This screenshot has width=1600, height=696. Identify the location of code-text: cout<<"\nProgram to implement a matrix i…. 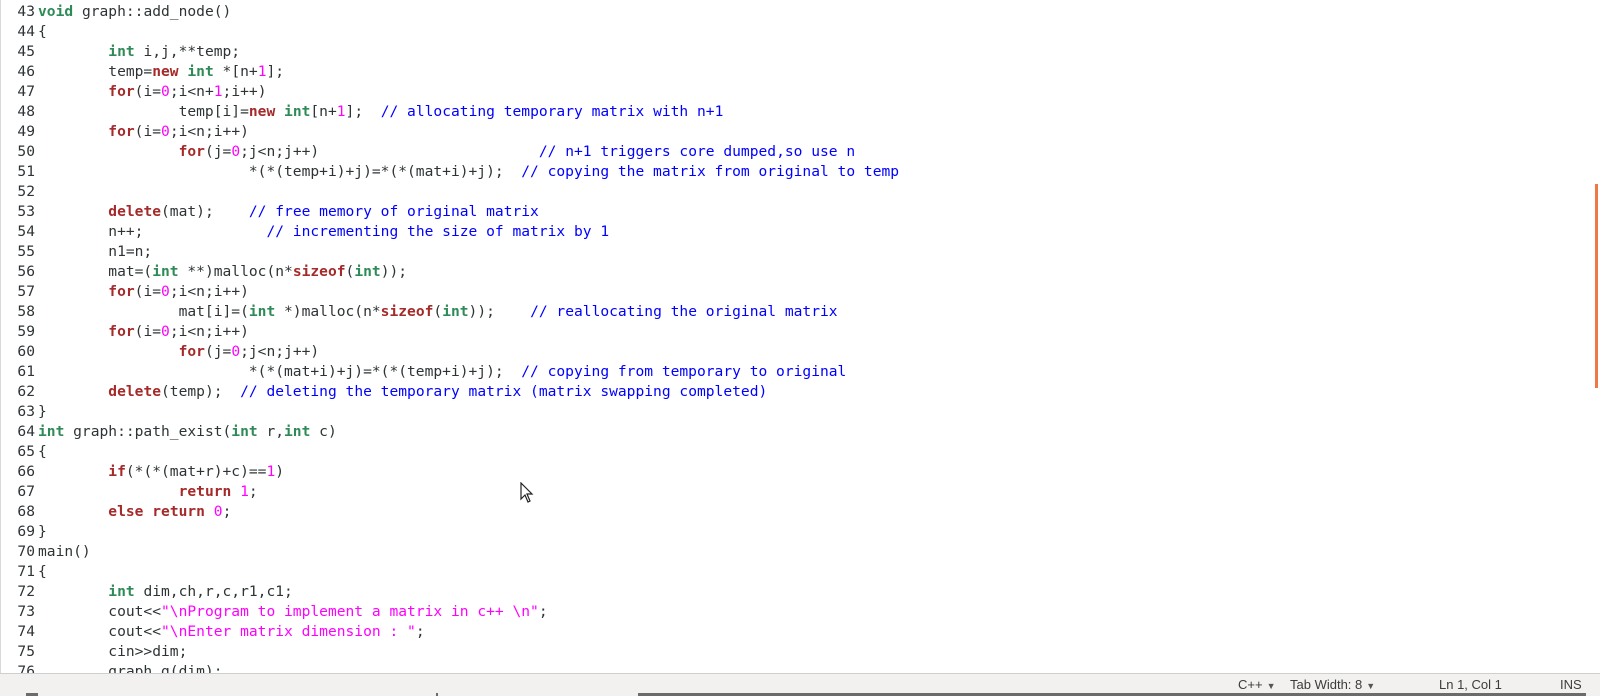
(291, 612).